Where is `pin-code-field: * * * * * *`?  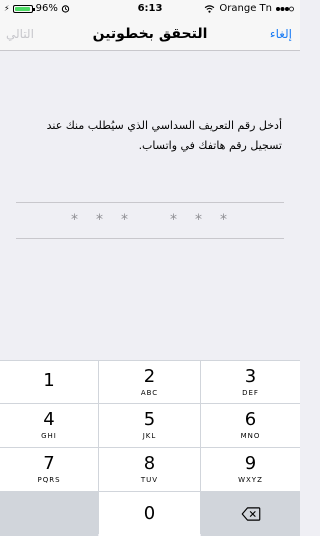
pin-code-field: * * * * * * is located at coordinates (150, 220).